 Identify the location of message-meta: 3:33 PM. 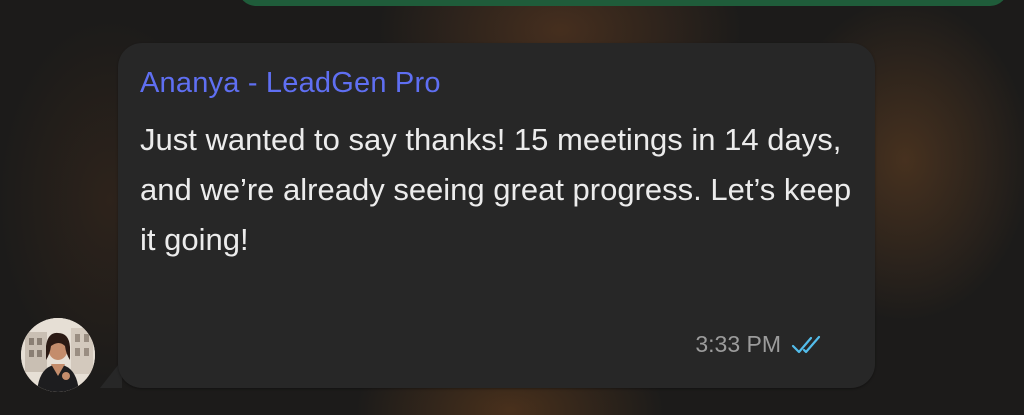
(760, 344).